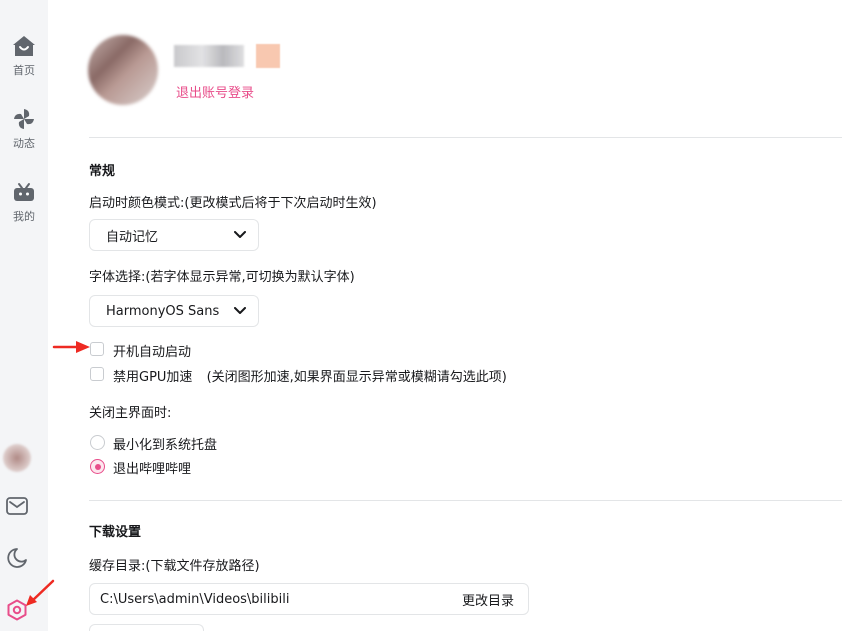 Image resolution: width=842 pixels, height=631 pixels. What do you see at coordinates (153, 377) in the screenshot?
I see `disable-gpu-label-text: 禁用GPU加速` at bounding box center [153, 377].